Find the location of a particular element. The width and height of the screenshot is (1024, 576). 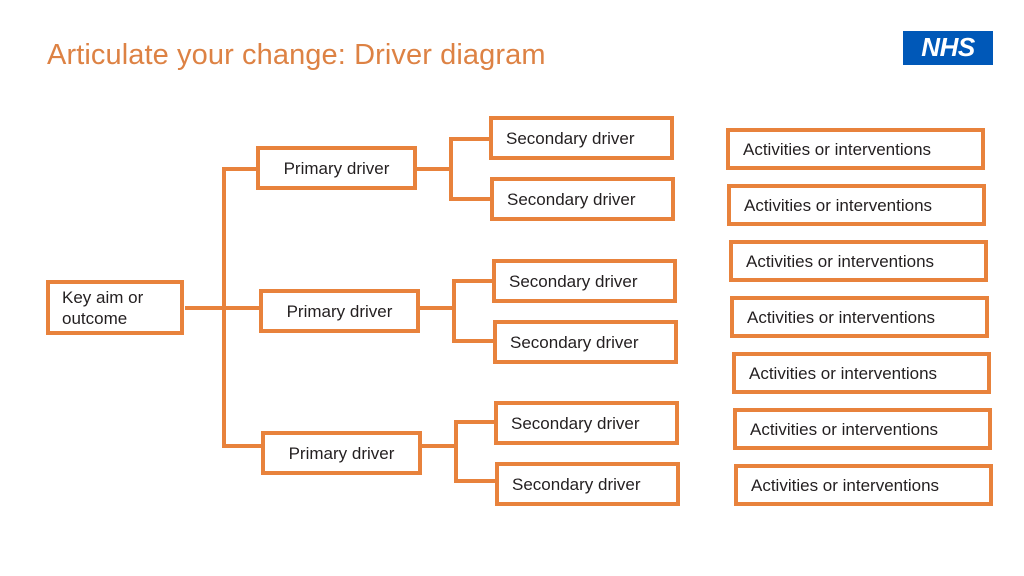

connector-primary-3-bracket is located at coordinates (456, 451).